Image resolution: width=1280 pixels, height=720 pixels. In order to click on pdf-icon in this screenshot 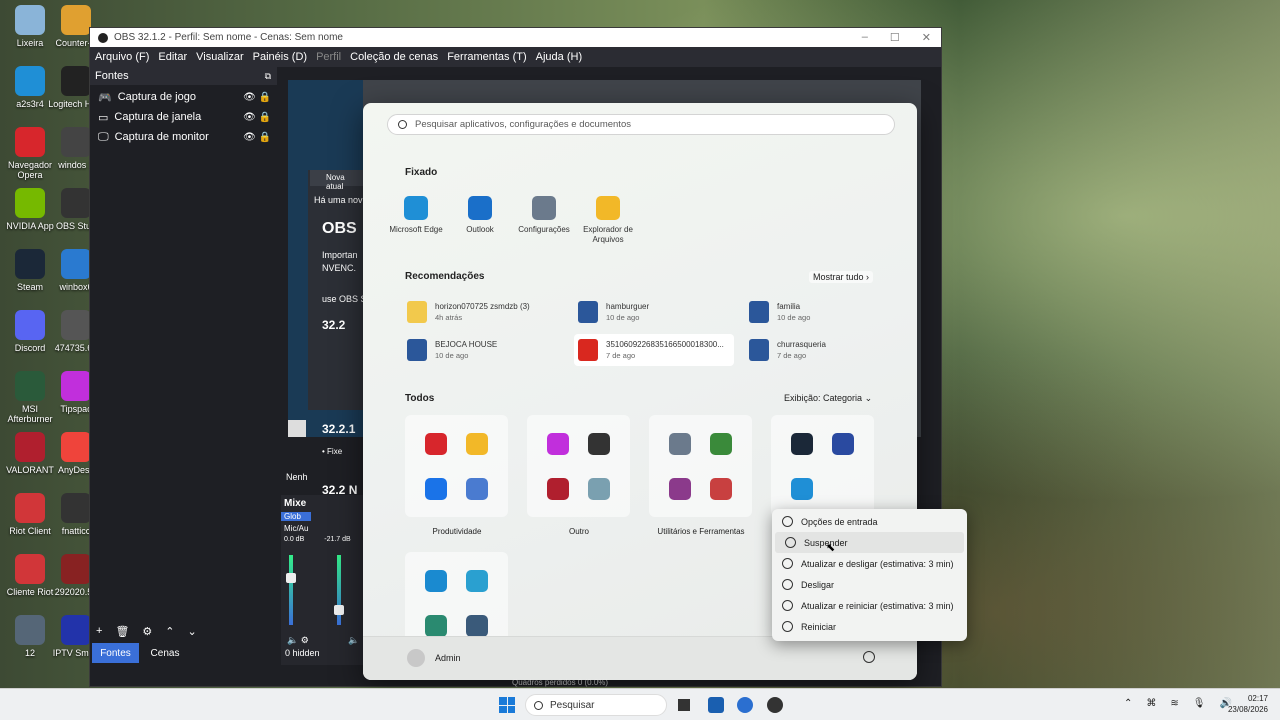, I will do `click(588, 350)`.